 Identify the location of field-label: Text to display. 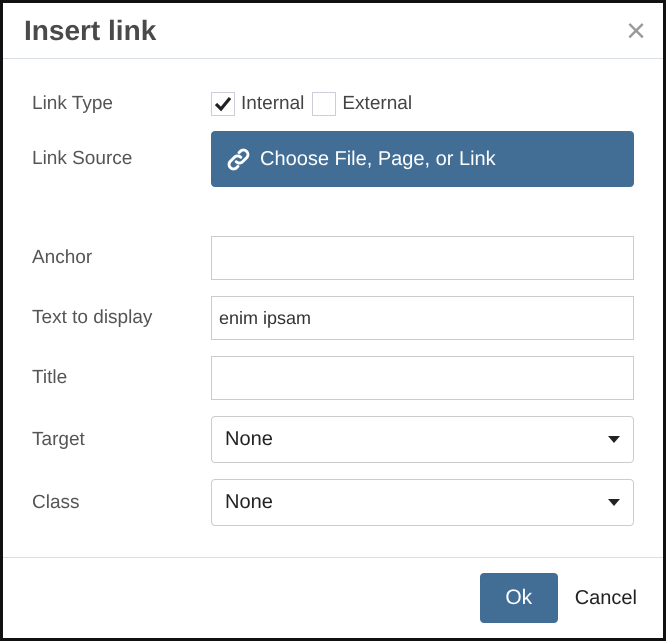
(93, 318).